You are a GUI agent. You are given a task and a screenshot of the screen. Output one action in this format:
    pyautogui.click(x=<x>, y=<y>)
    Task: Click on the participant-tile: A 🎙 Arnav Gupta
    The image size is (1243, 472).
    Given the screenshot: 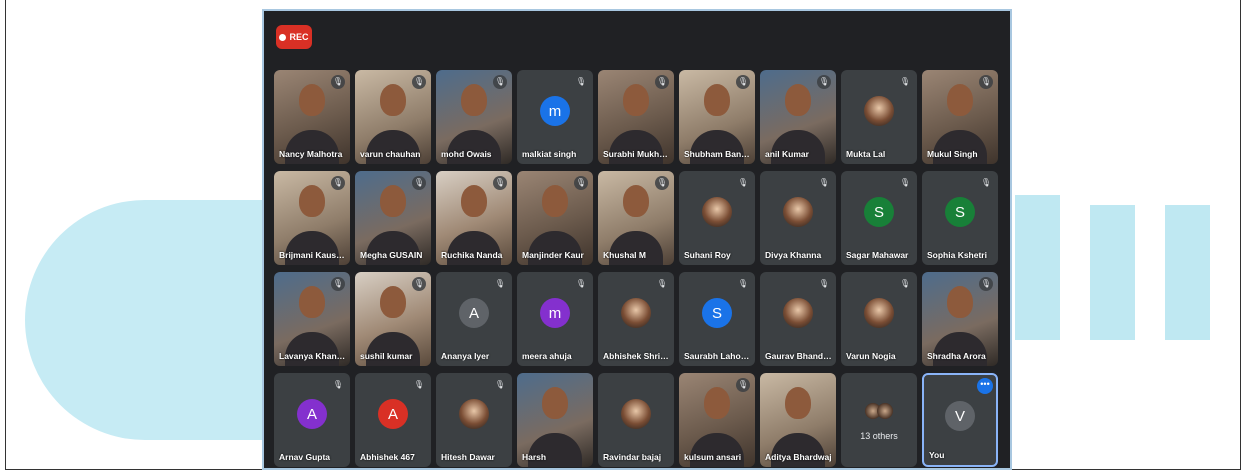 What is the action you would take?
    pyautogui.click(x=312, y=420)
    